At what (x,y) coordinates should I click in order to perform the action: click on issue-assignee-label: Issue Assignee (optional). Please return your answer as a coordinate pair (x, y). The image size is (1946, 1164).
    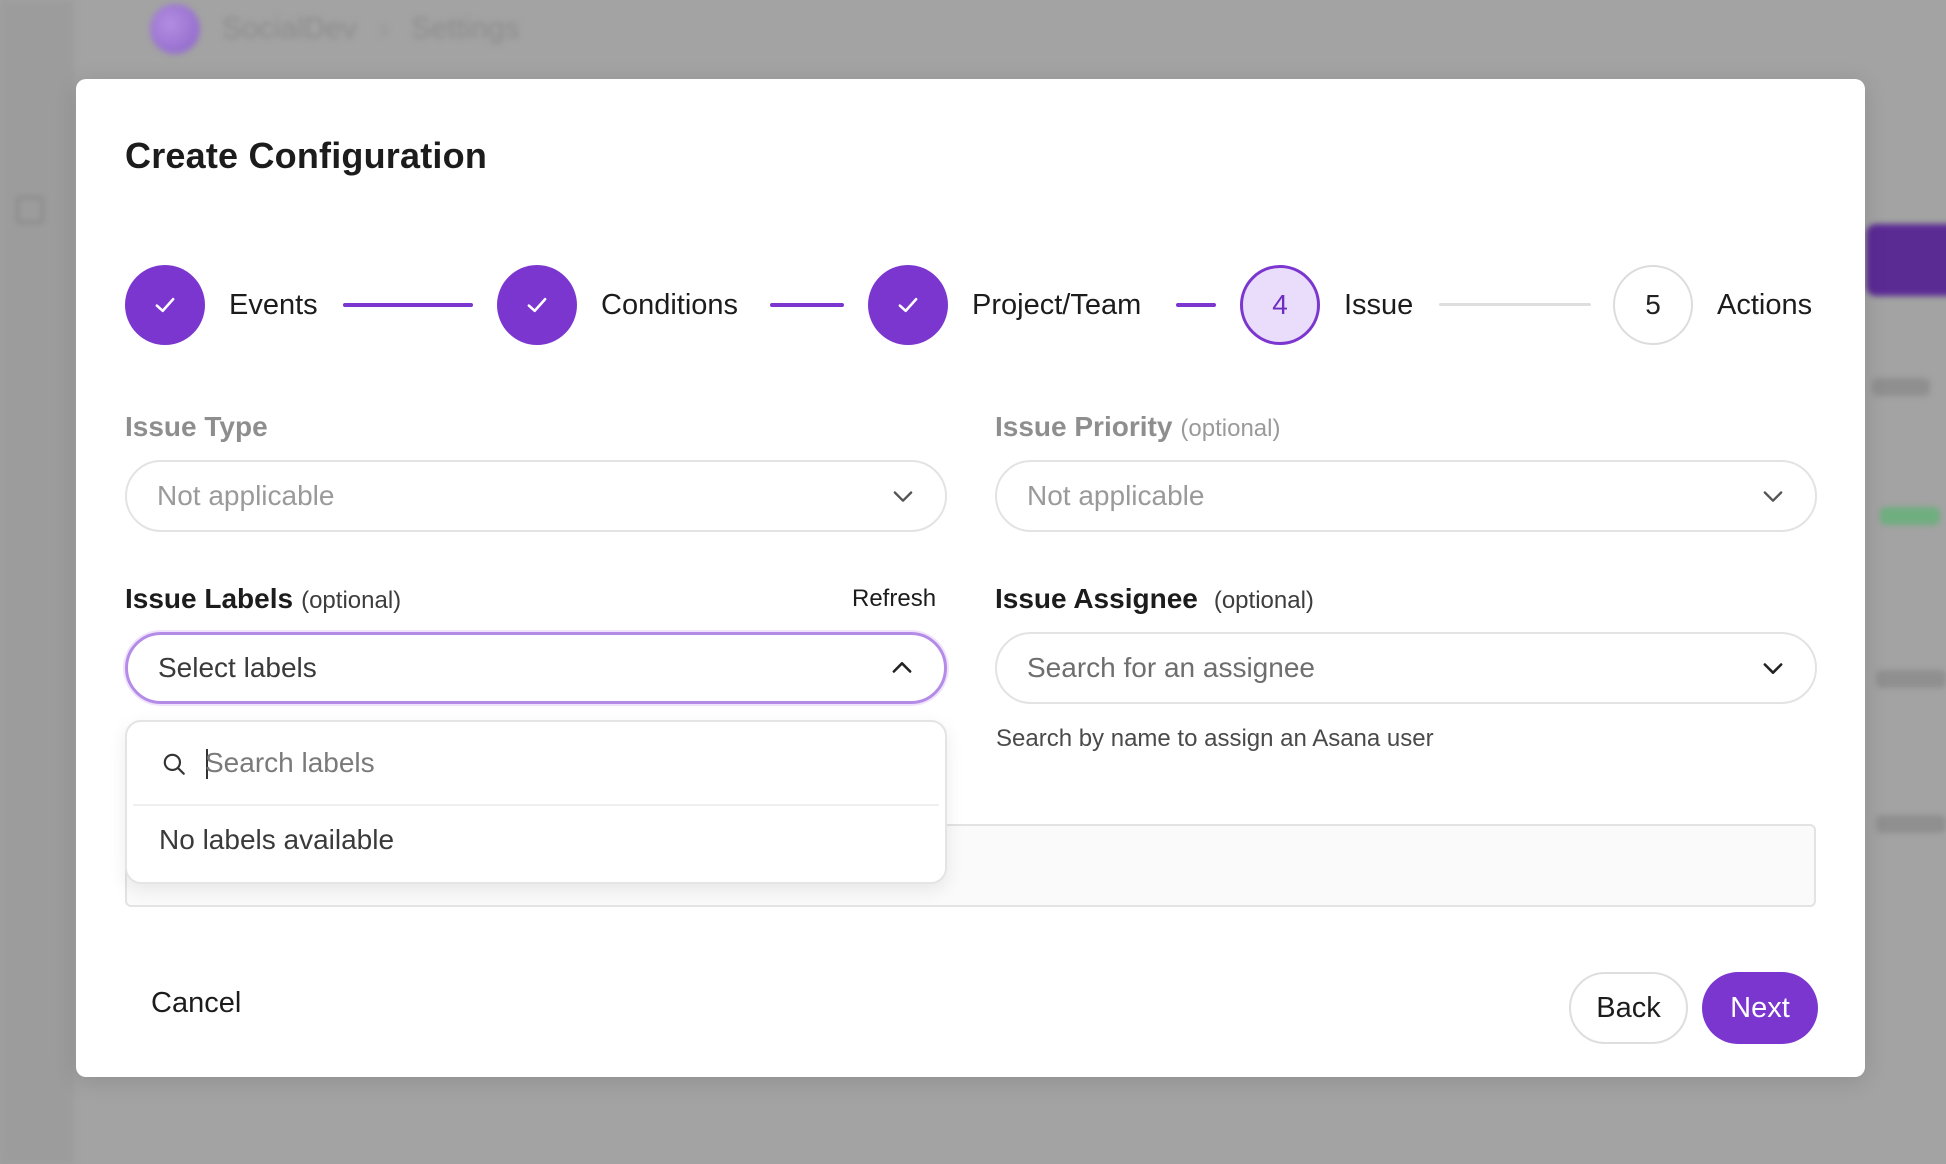
    Looking at the image, I should click on (1154, 598).